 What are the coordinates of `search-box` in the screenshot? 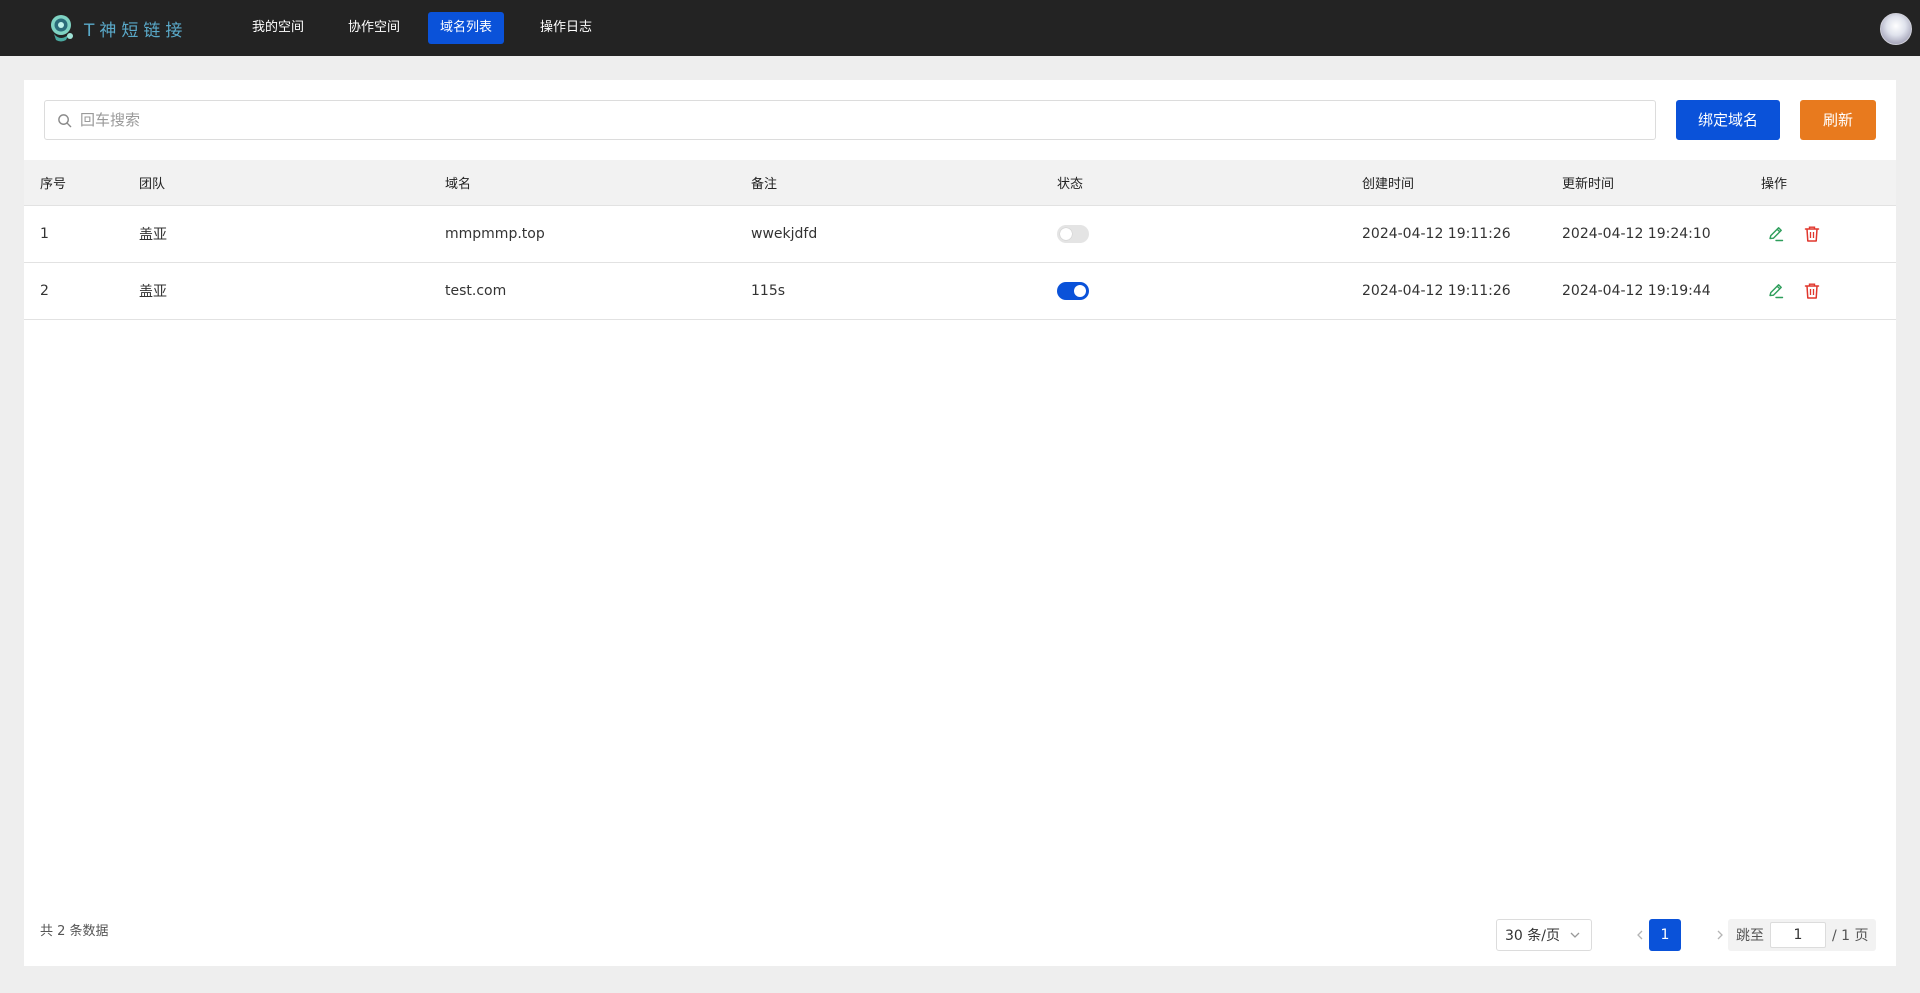 It's located at (850, 120).